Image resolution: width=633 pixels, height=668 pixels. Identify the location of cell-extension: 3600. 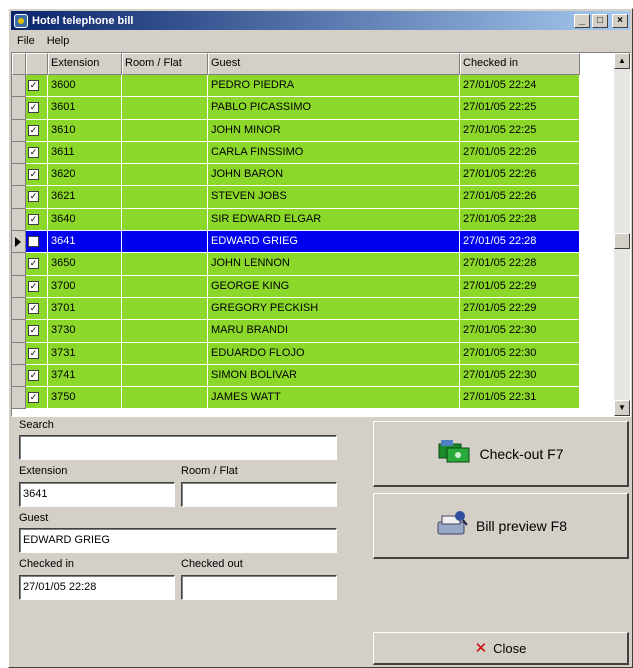
(85, 86).